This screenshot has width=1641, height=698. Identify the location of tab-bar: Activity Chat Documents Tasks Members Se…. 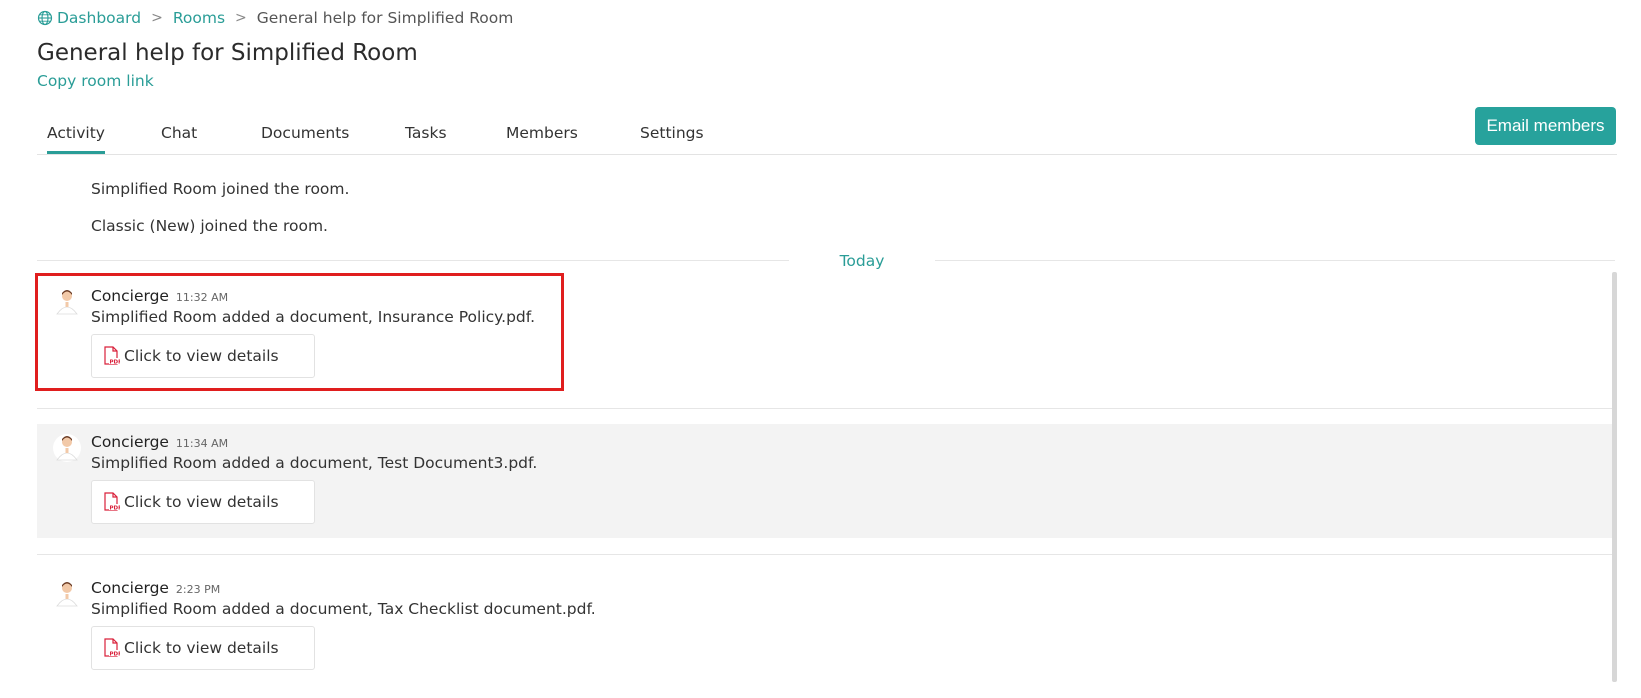
(827, 138).